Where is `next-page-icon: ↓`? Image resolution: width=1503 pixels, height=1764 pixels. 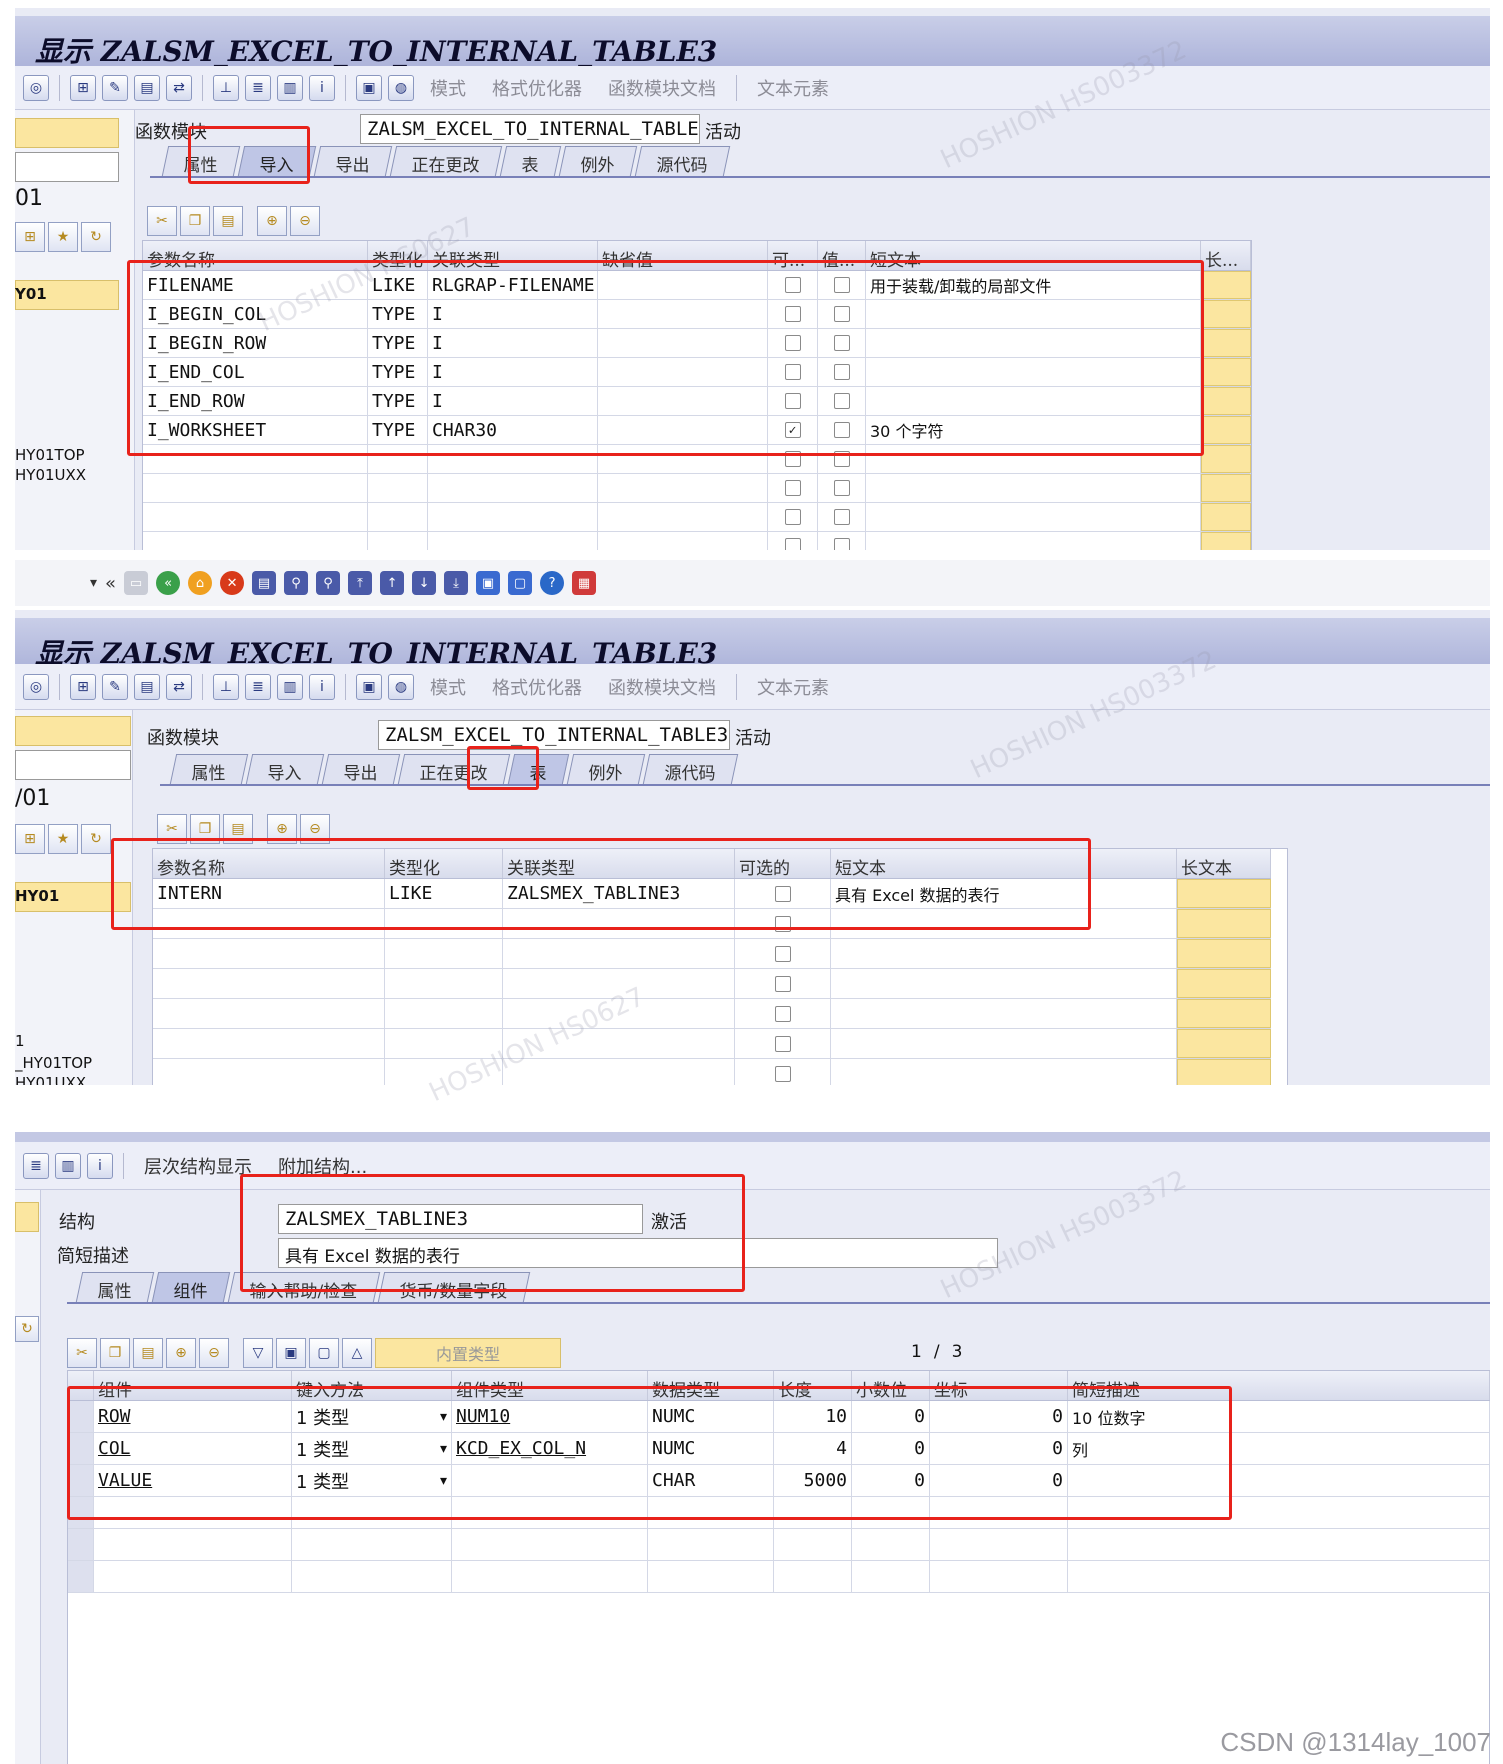
next-page-icon: ↓ is located at coordinates (424, 583).